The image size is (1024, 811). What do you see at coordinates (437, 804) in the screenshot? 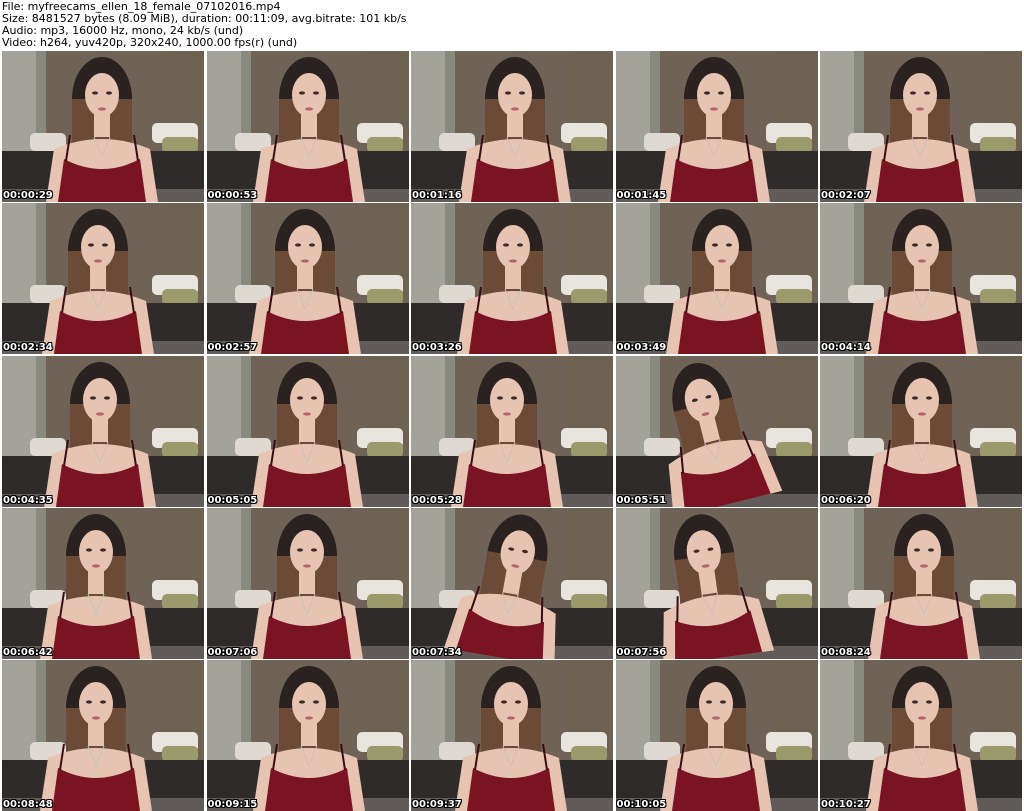
I see `thumbnail-timestamp: 00:09:37` at bounding box center [437, 804].